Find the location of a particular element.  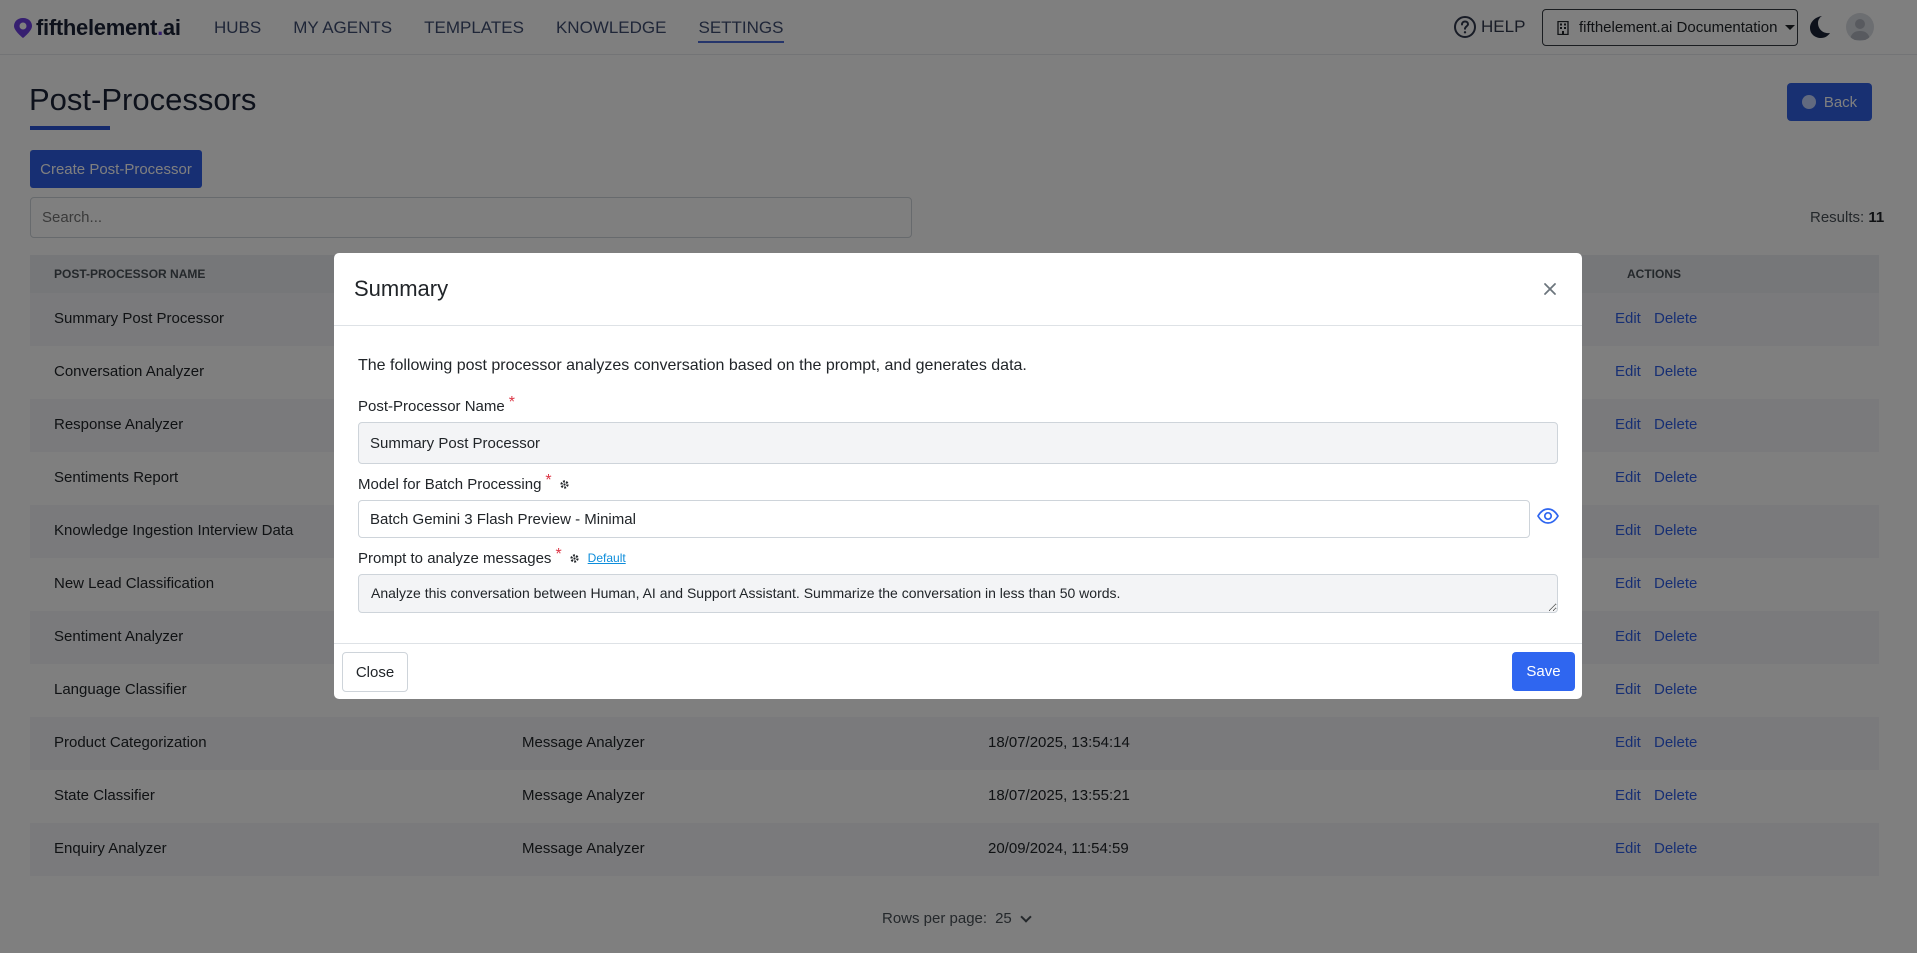

save-button: Save is located at coordinates (1543, 671).